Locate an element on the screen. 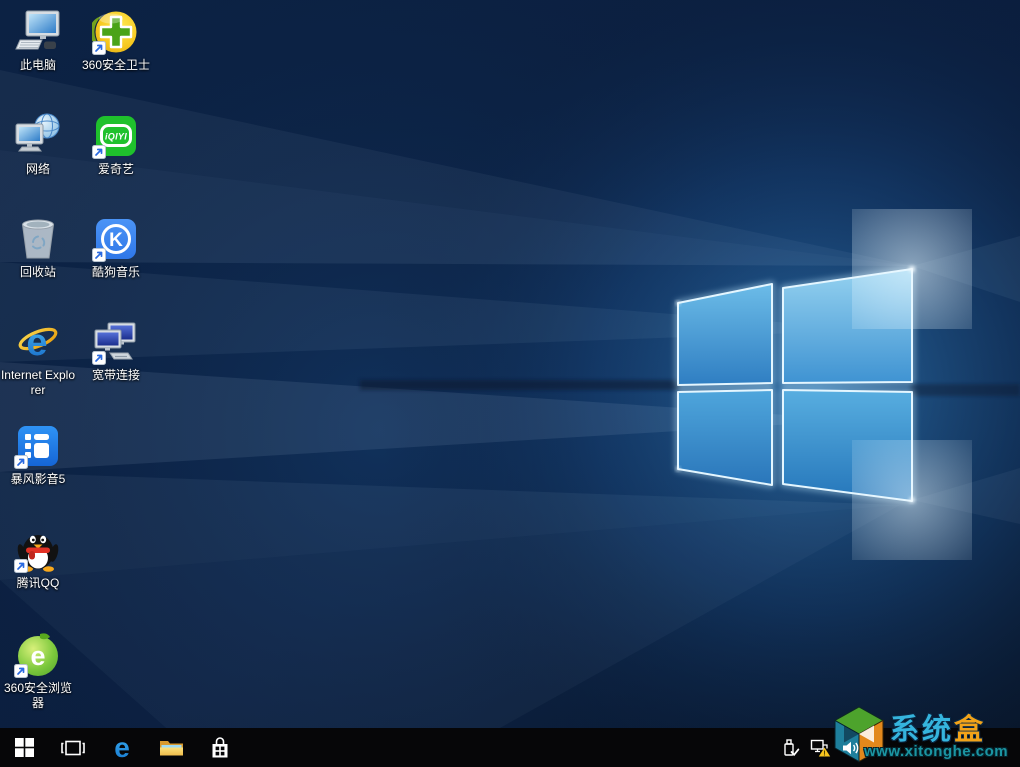 This screenshot has width=1020, height=767. windows-logo-icon is located at coordinates (24, 747).